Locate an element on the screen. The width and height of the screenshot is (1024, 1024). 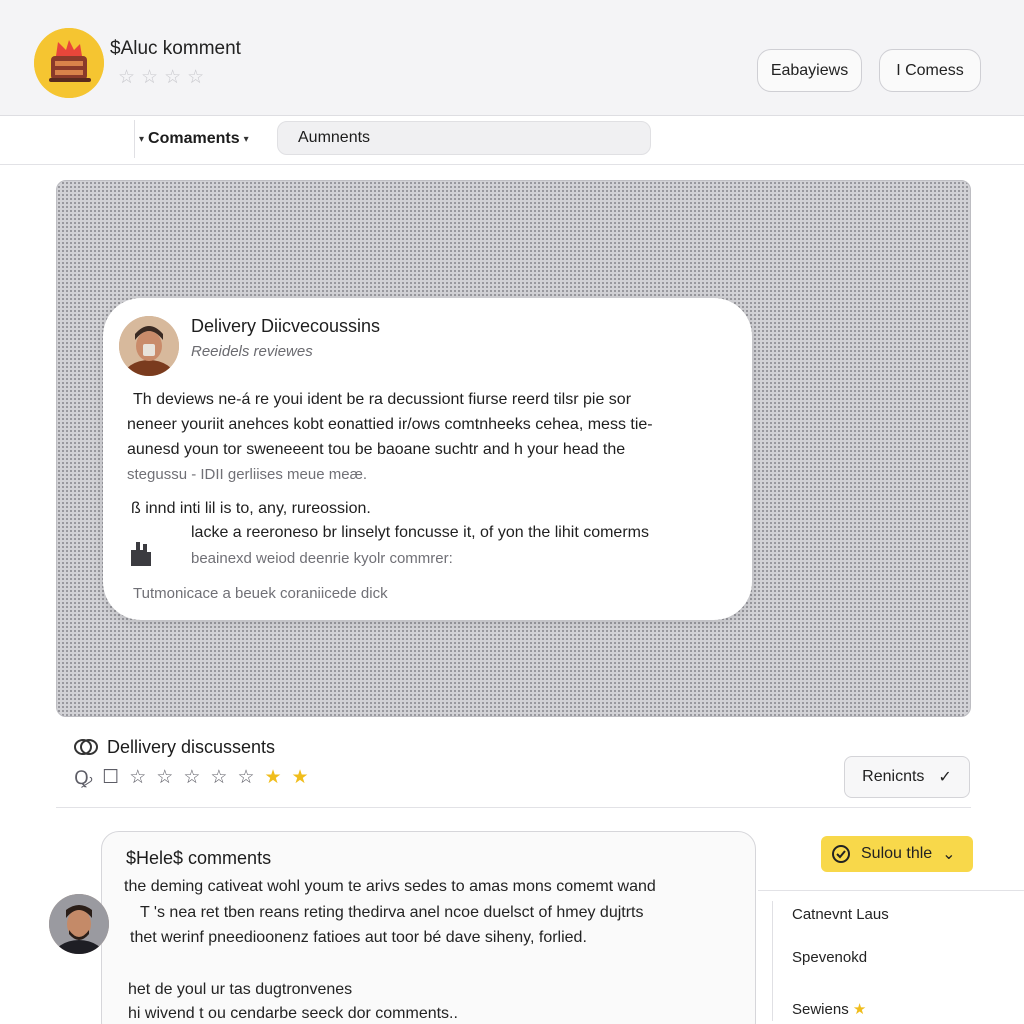
card-subtitle: Reeidels reviewes is located at coordinates (252, 351).